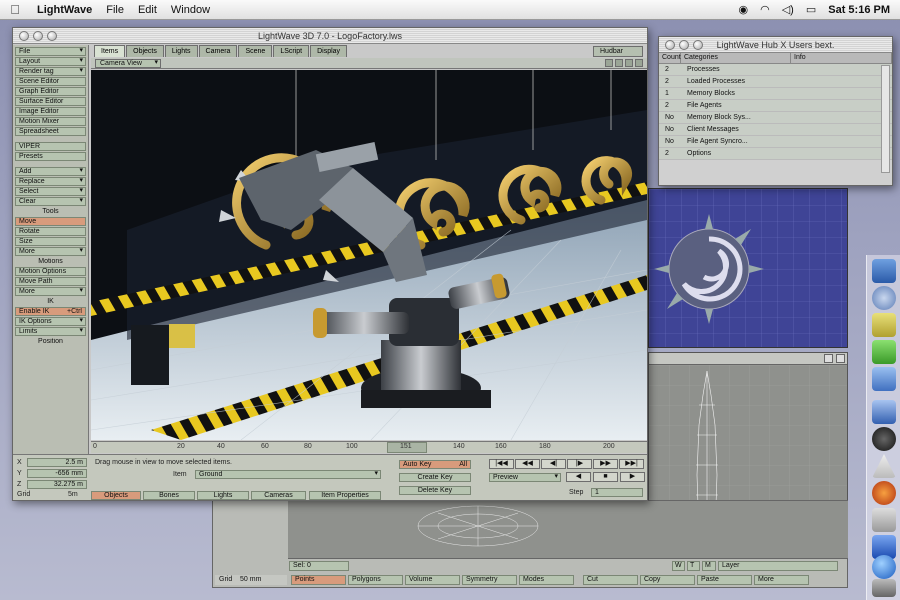  What do you see at coordinates (50, 321) in the screenshot?
I see `panel-button-ik-options: IK Options` at bounding box center [50, 321].